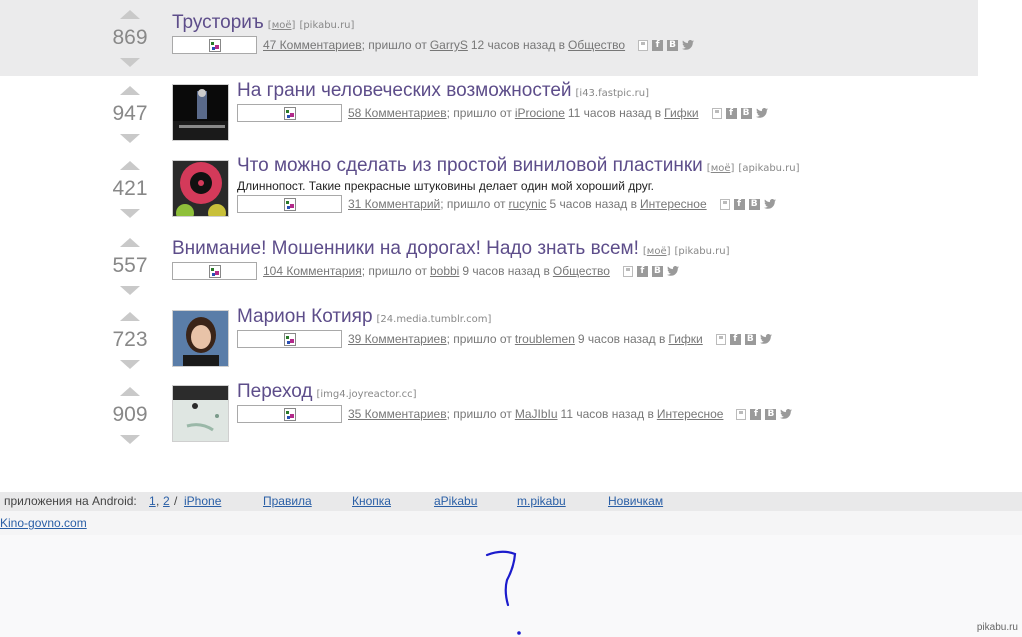 The height and width of the screenshot is (637, 1022). I want to click on story-title: Переход, so click(274, 391).